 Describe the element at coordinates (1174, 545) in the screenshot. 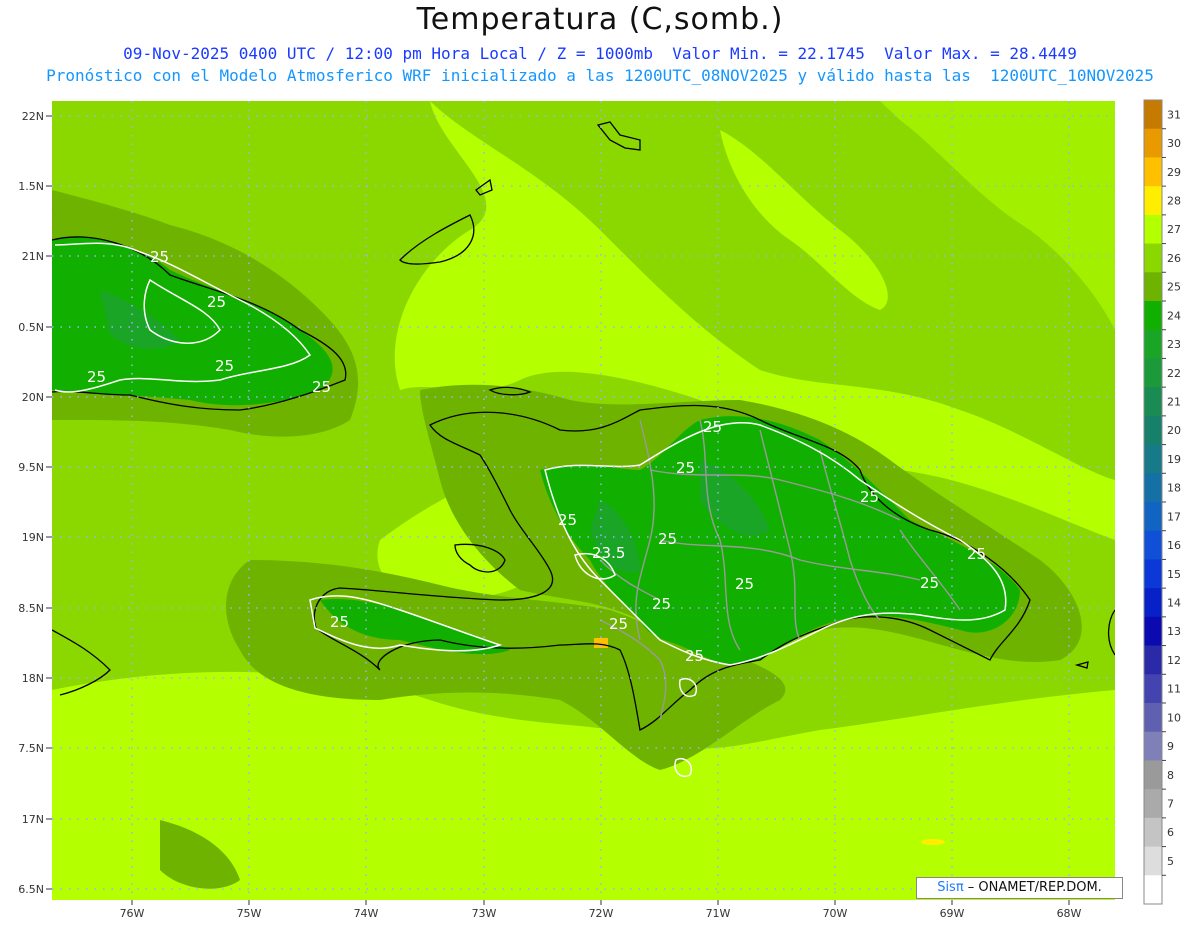

I see `colorbar-label: 16` at that location.